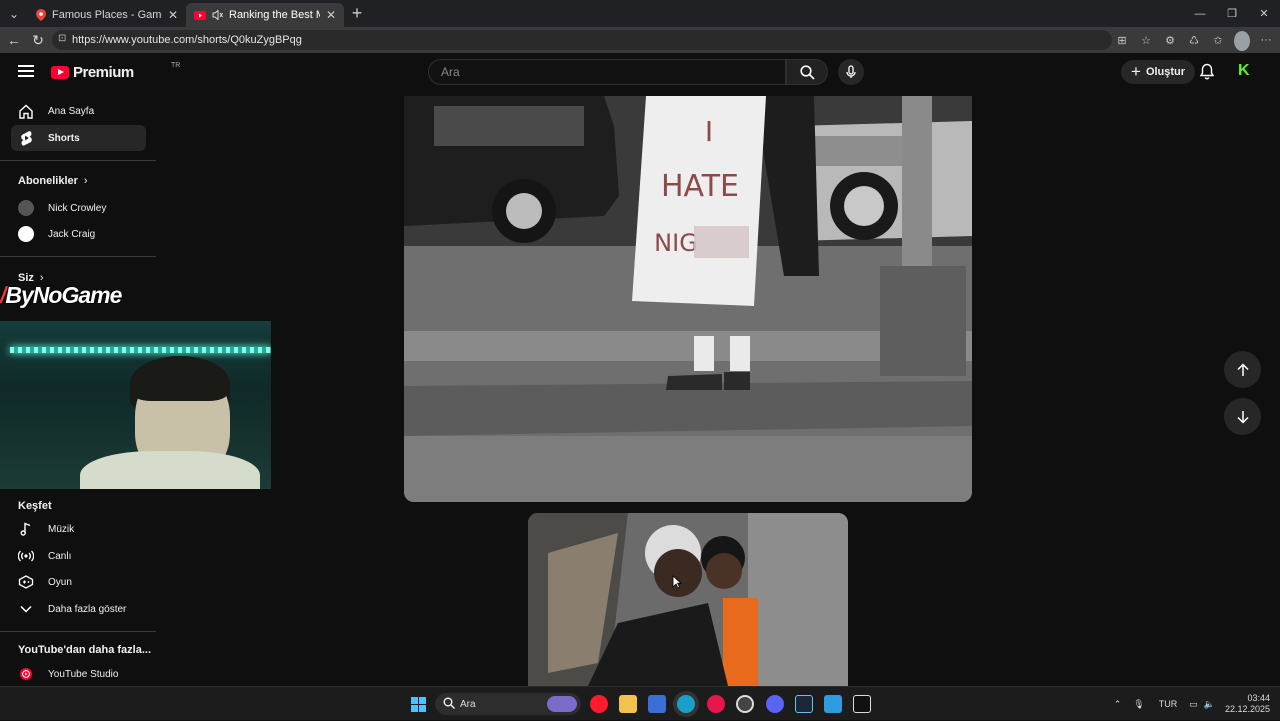 The image size is (1280, 721). What do you see at coordinates (833, 704) in the screenshot?
I see `photos-icon` at bounding box center [833, 704].